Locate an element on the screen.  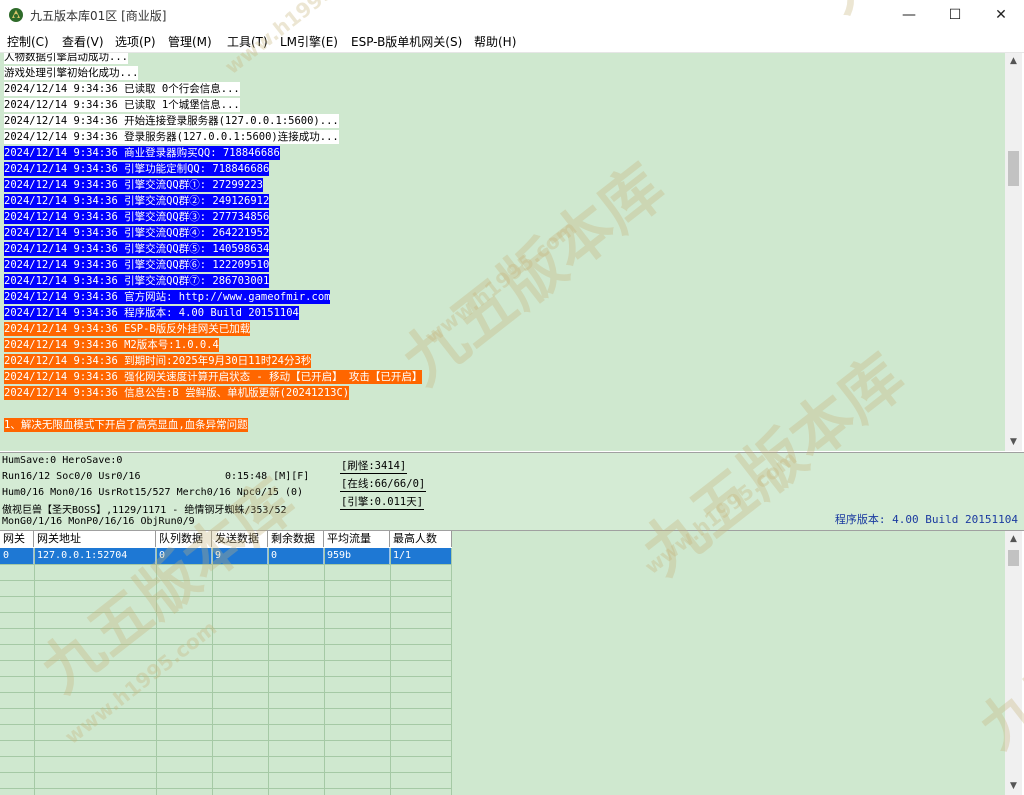
online-box: [在线:66/66/0] is located at coordinates (383, 485).